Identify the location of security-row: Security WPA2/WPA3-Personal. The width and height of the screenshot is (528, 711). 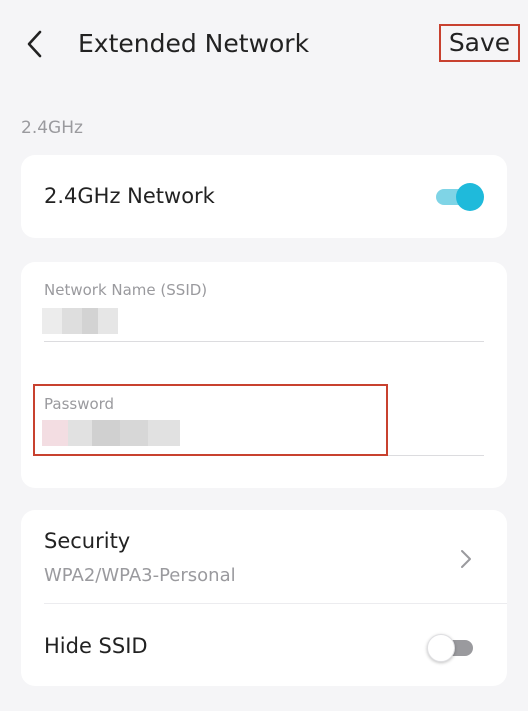
(264, 556).